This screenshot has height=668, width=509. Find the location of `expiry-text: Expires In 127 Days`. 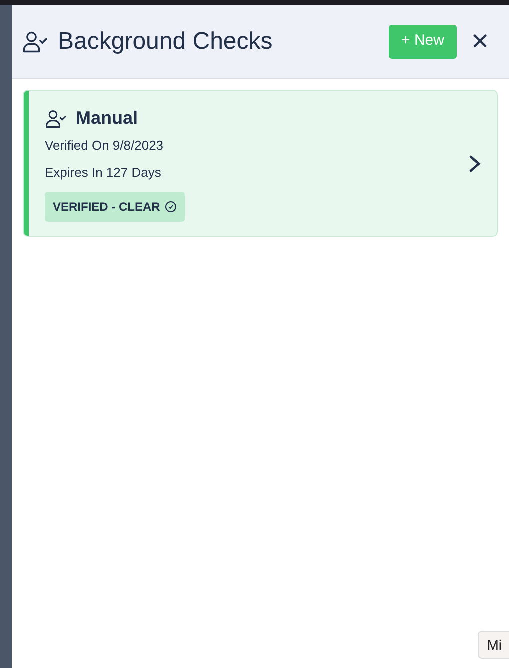

expiry-text: Expires In 127 Days is located at coordinates (103, 173).